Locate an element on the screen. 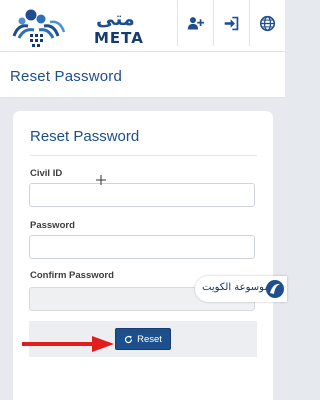  top-navbar: متى META is located at coordinates (142, 26).